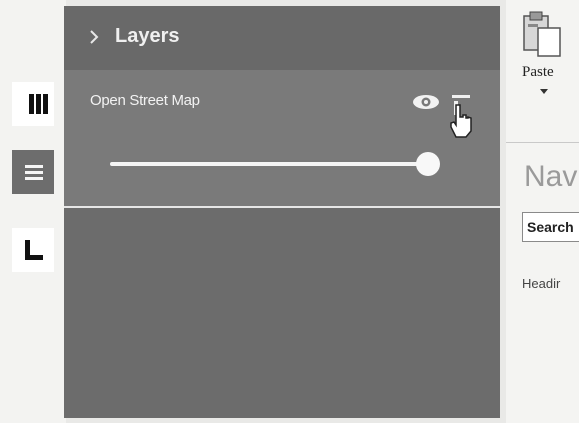  I want to click on slider-thumb, so click(428, 164).